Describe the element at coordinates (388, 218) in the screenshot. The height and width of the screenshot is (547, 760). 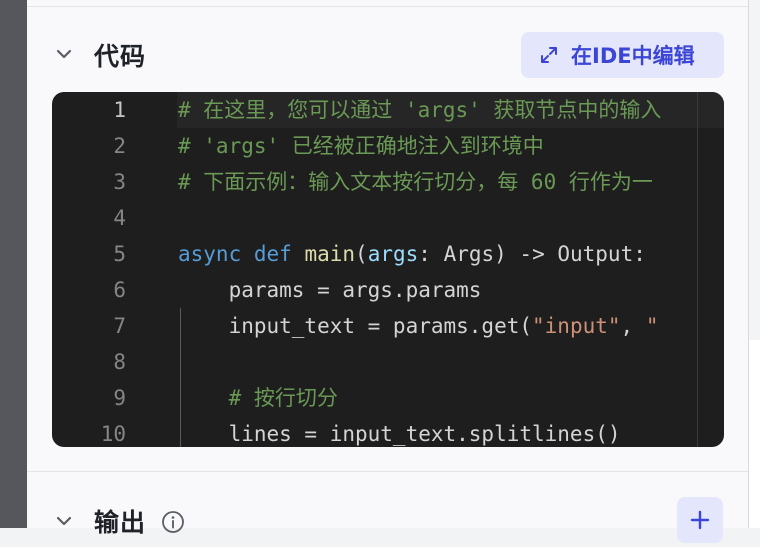
I see `code-line: 4` at that location.